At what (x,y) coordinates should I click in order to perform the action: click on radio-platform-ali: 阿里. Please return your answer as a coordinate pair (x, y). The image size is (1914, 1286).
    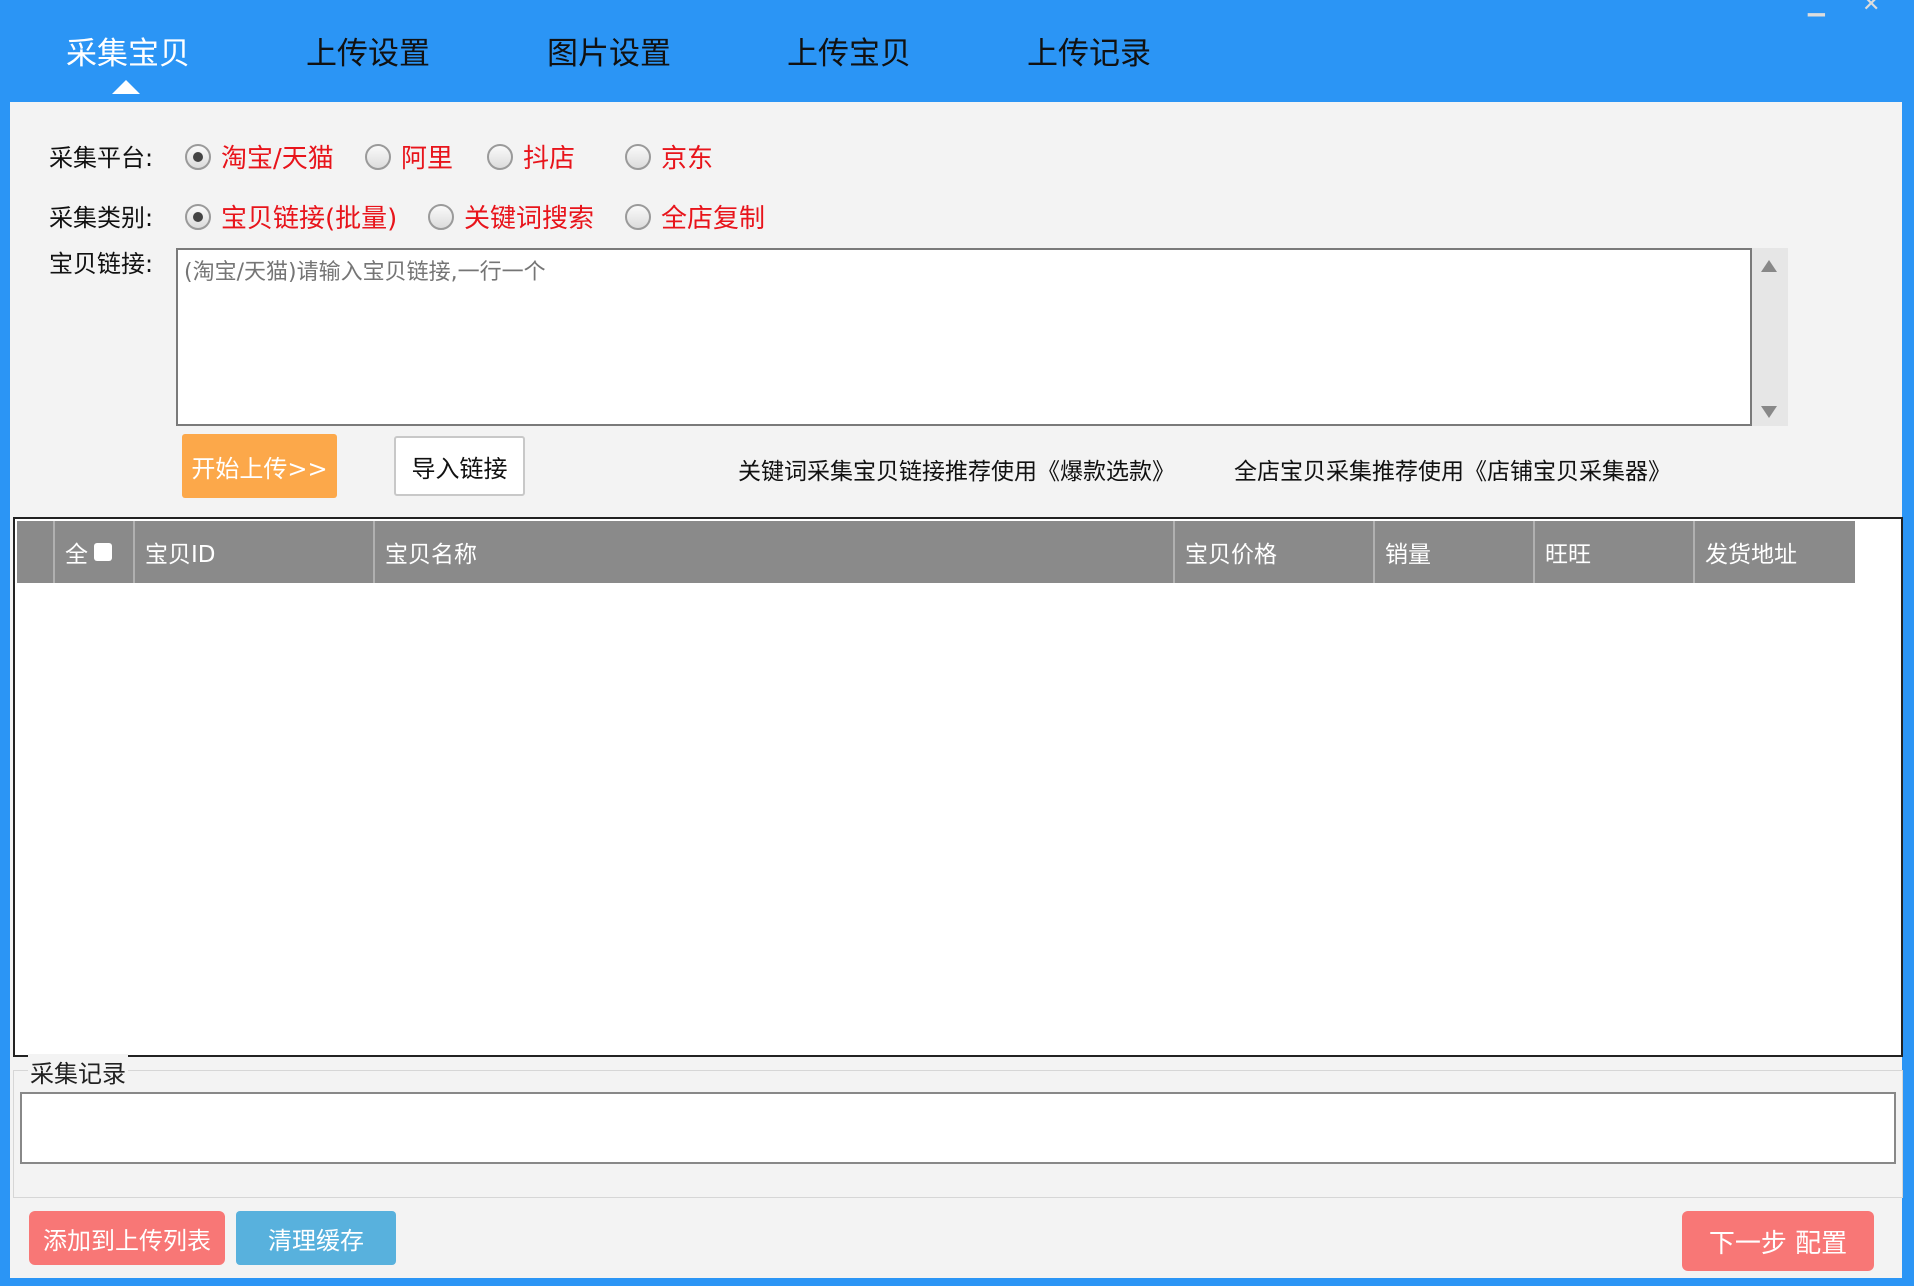
    Looking at the image, I should click on (409, 156).